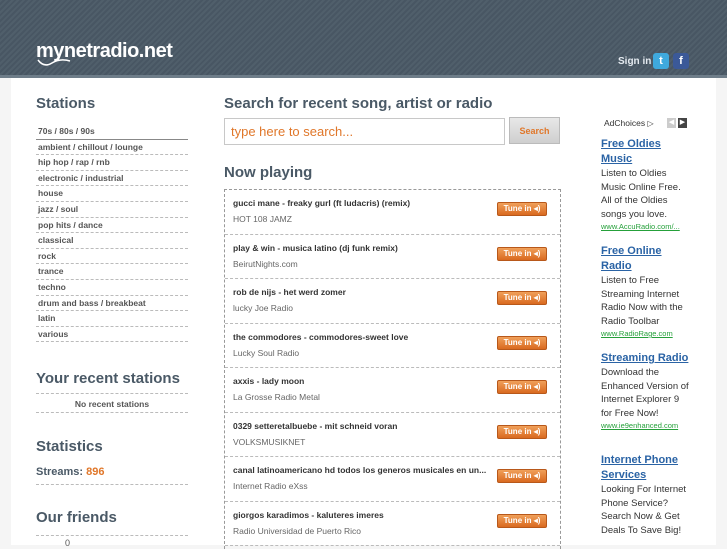 Image resolution: width=727 pixels, height=549 pixels. I want to click on search-button: Search, so click(534, 130).